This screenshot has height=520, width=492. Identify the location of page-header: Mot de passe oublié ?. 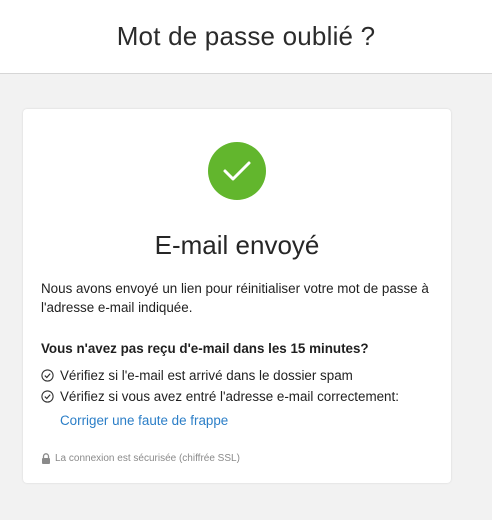
(246, 37).